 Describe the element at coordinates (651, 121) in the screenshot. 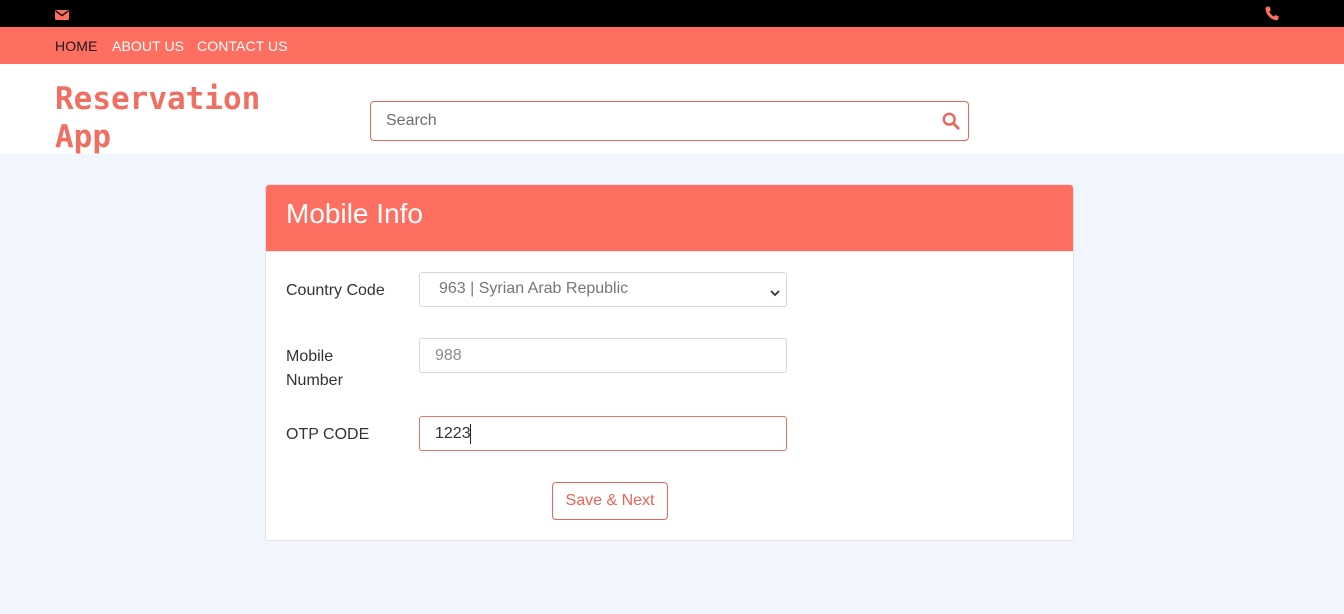

I see `search-input` at that location.